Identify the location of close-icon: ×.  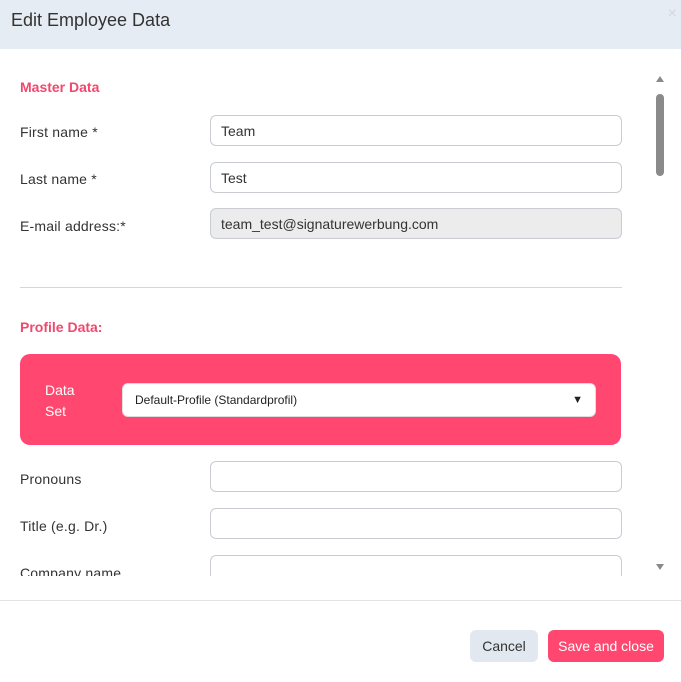
(672, 14).